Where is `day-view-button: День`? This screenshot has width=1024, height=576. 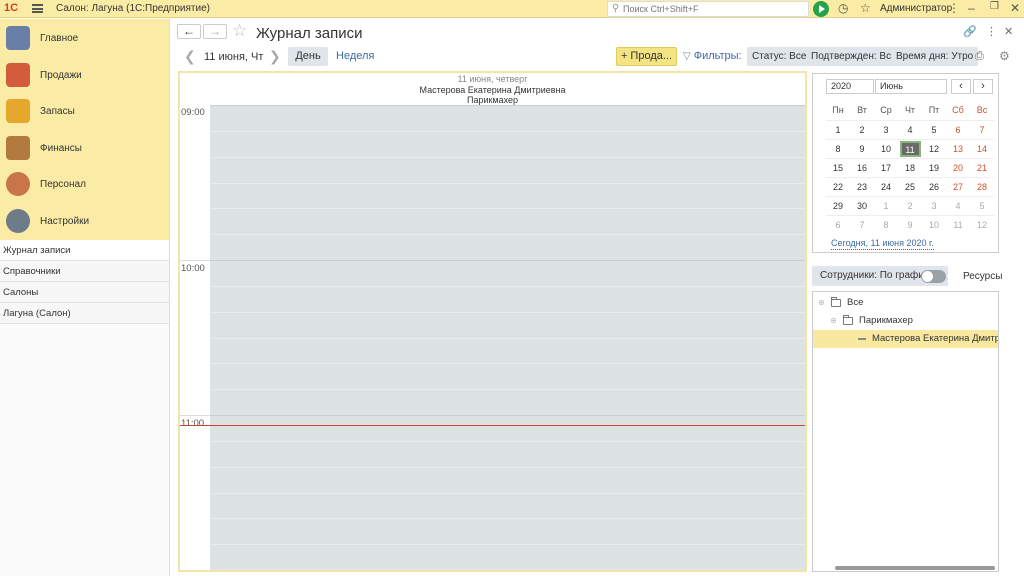
day-view-button: День is located at coordinates (308, 56).